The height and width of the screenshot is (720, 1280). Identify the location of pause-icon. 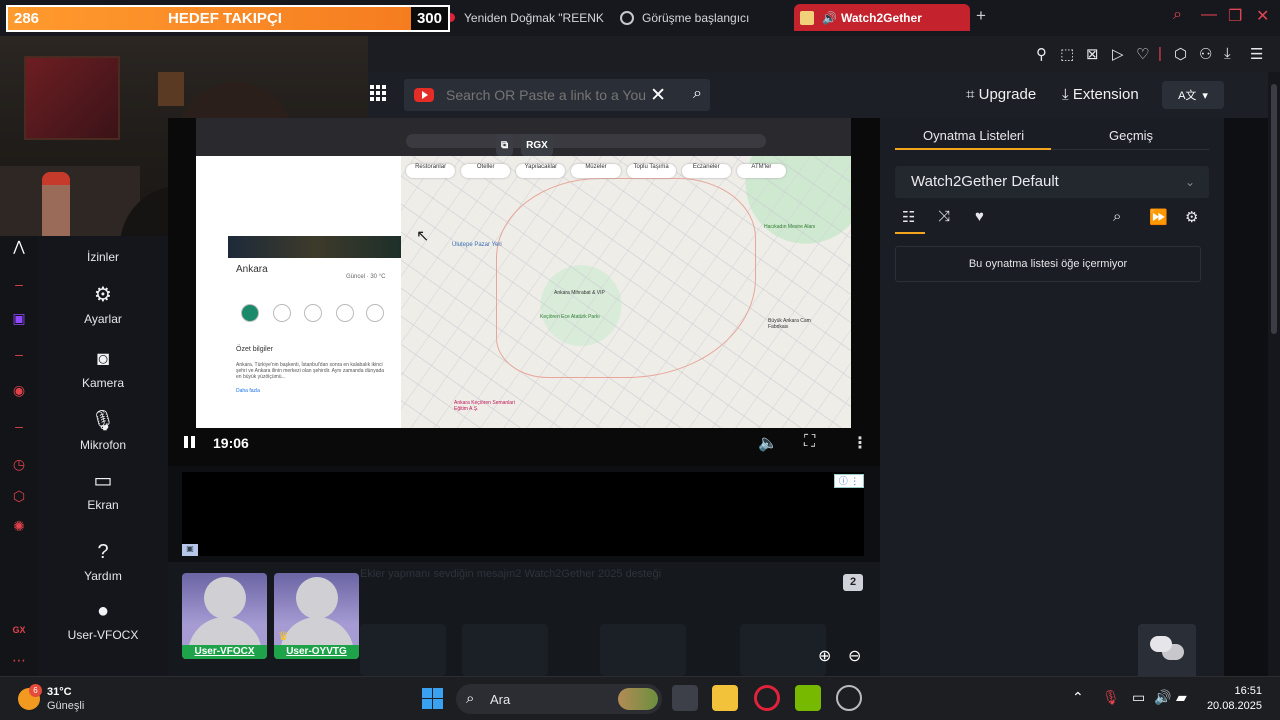
(190, 442).